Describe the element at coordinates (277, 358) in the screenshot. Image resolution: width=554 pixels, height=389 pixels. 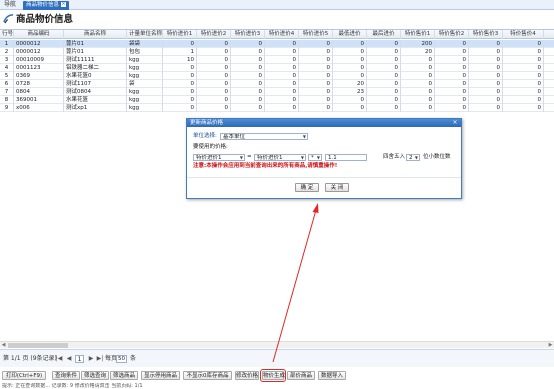
I see `pager: 第 1/1 页 (9条记录) |◀ ◀ 1 ▶ ▶| 每页 50 条` at that location.